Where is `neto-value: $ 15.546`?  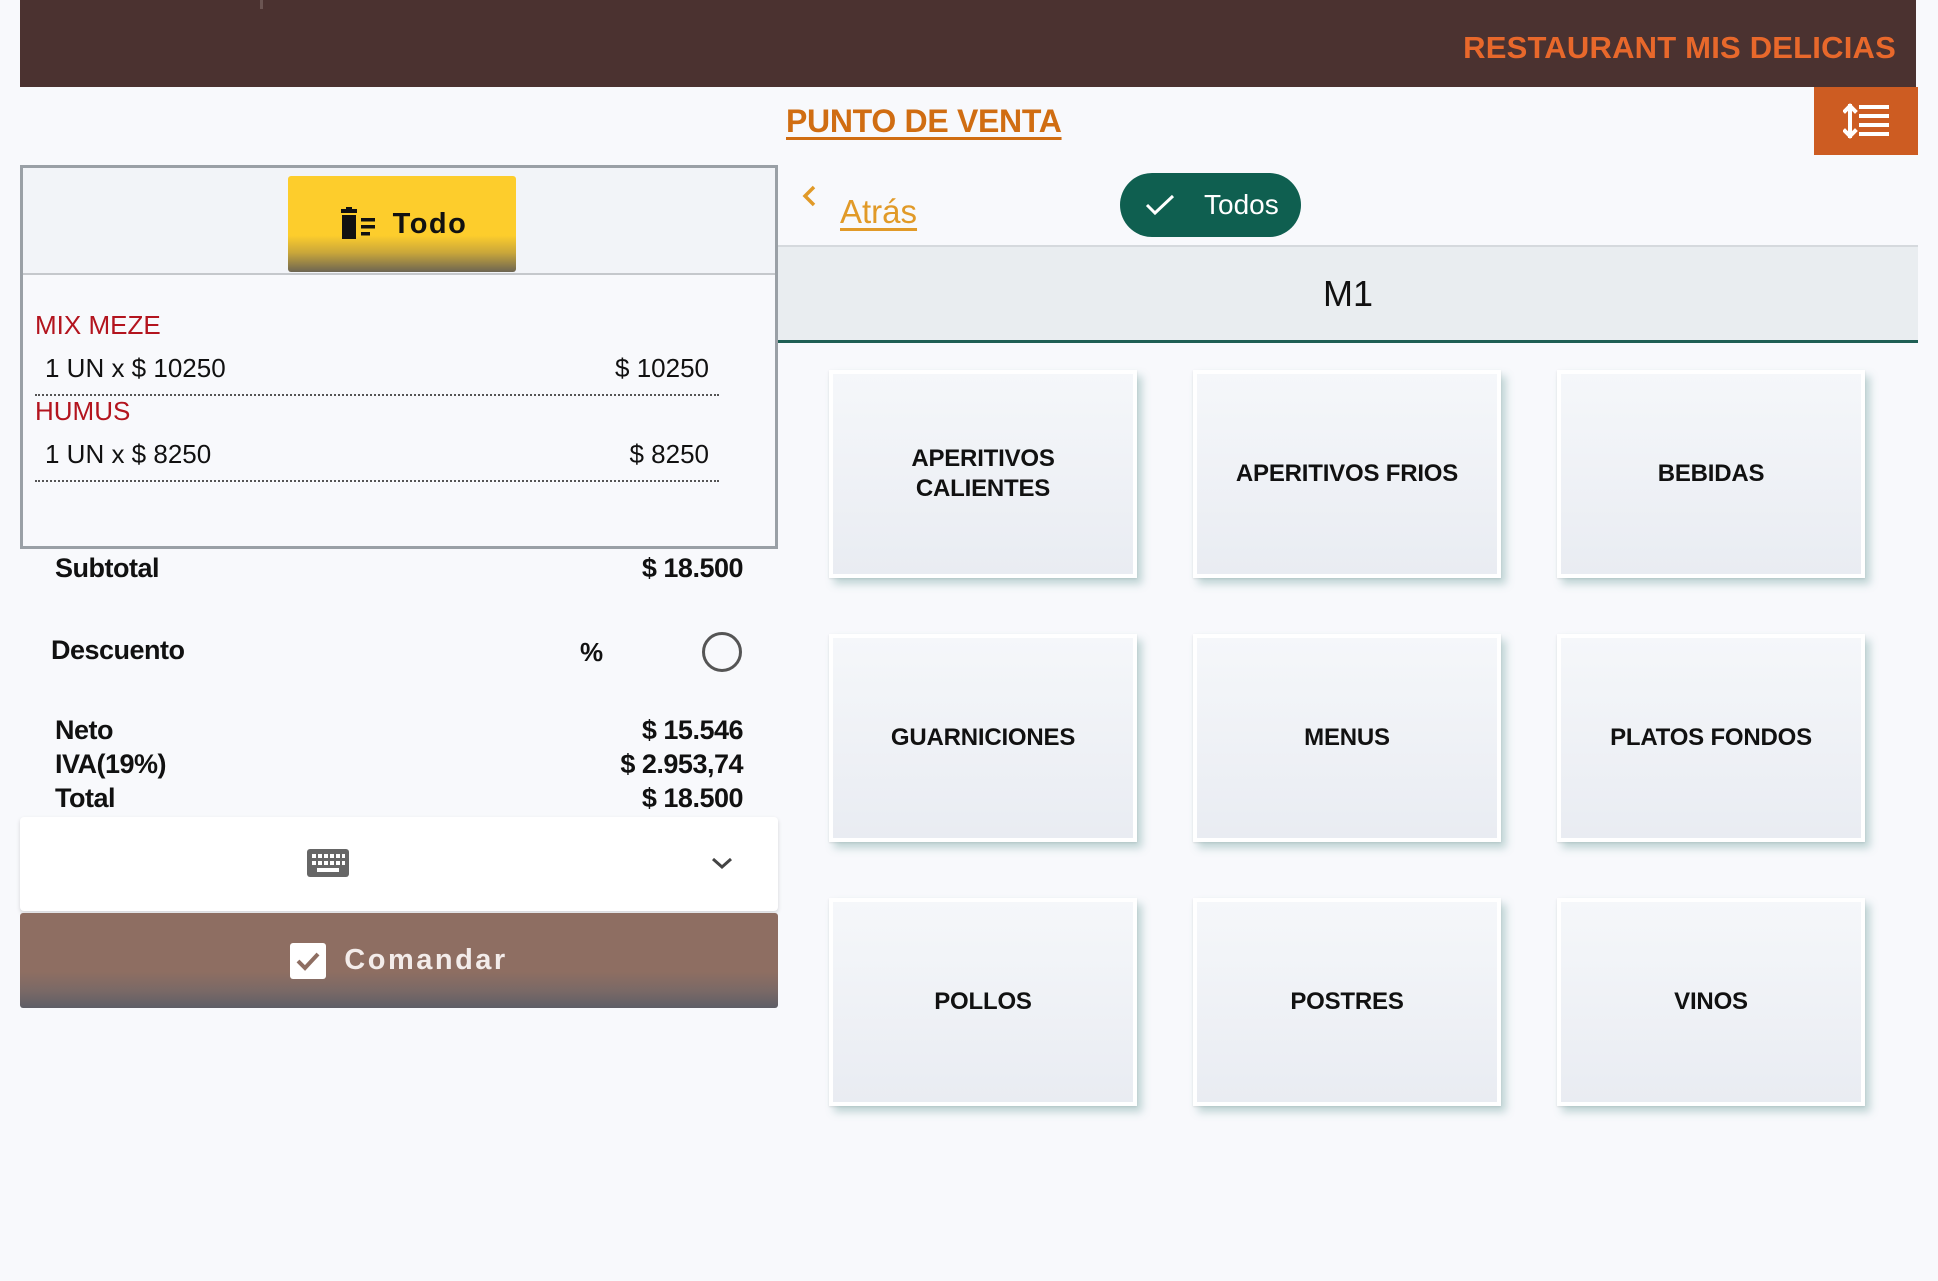
neto-value: $ 15.546 is located at coordinates (692, 730).